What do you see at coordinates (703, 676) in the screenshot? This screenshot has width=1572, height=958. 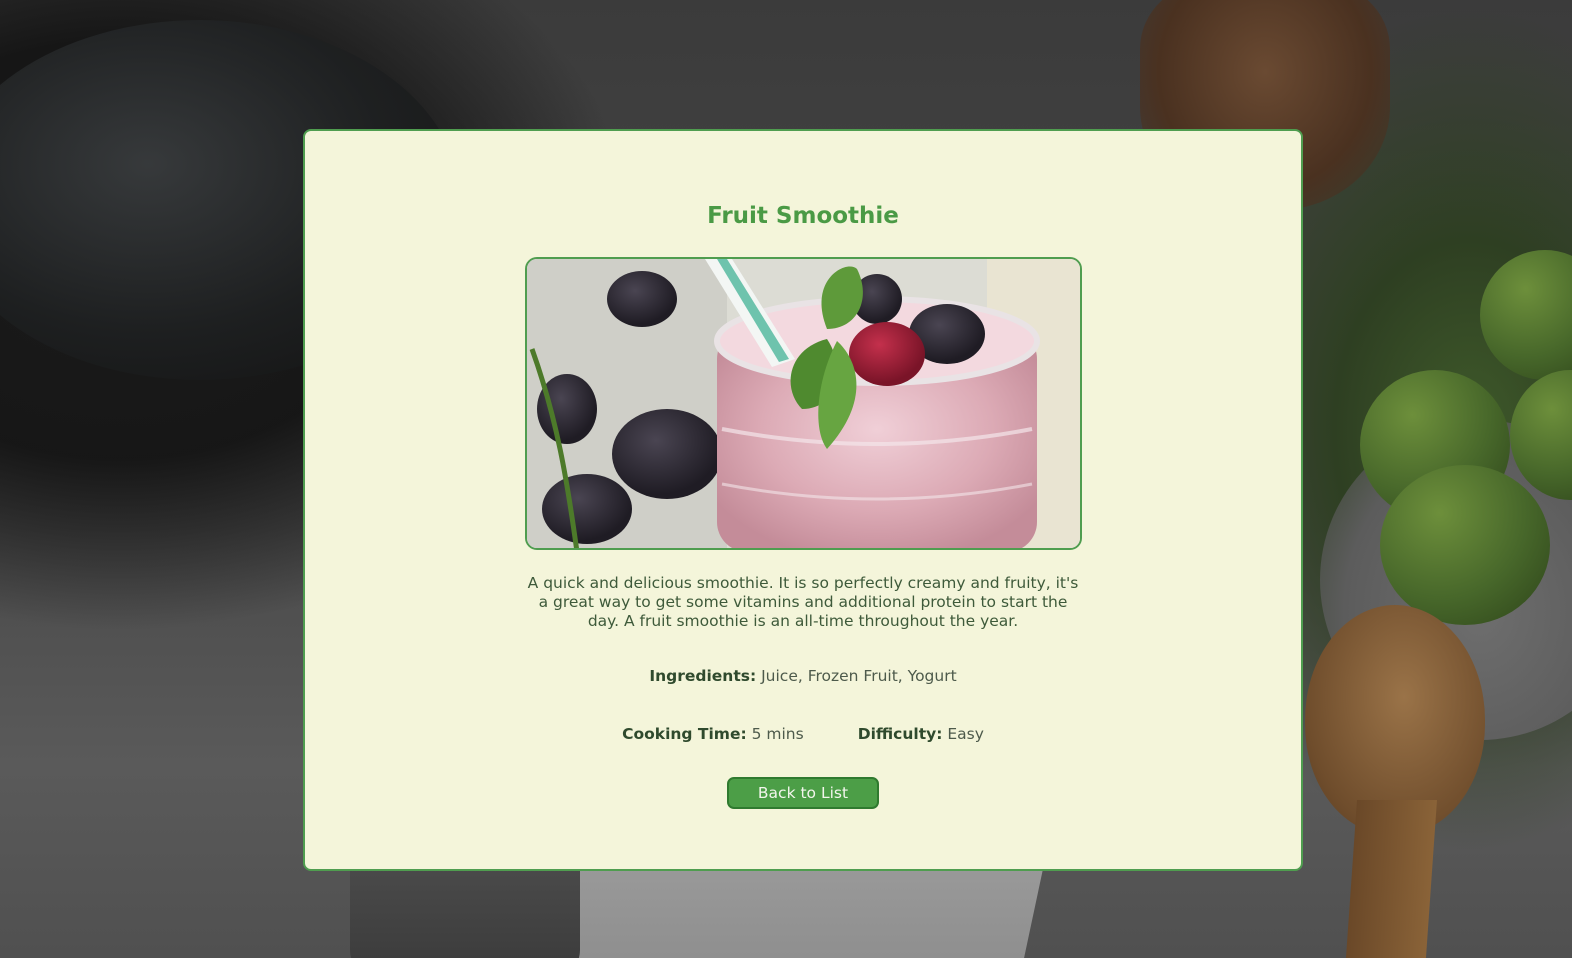 I see `ingredients-label: Ingredients:` at bounding box center [703, 676].